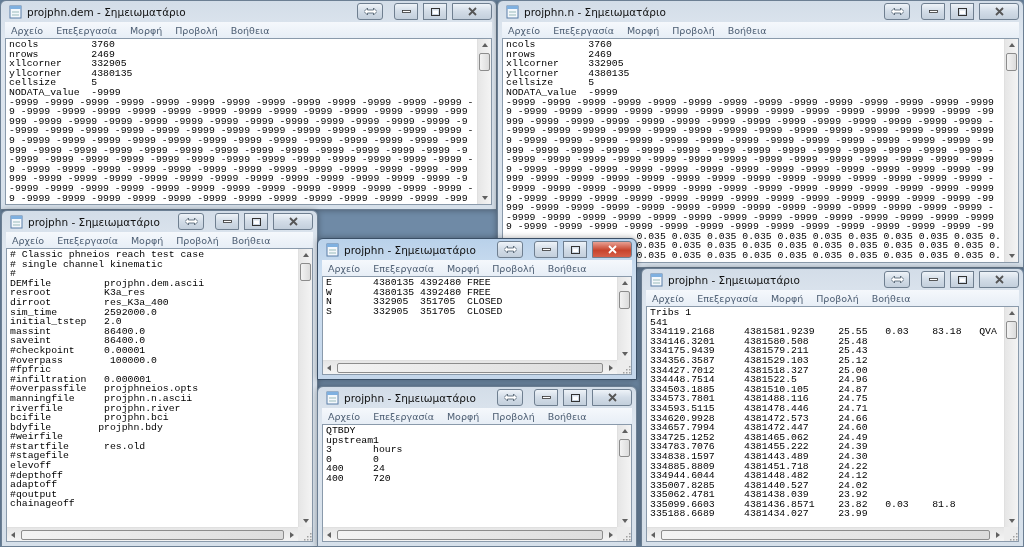 The height and width of the screenshot is (547, 1024). Describe the element at coordinates (89, 302) in the screenshot. I see `text-line: dirroot res_K3a_400` at that location.